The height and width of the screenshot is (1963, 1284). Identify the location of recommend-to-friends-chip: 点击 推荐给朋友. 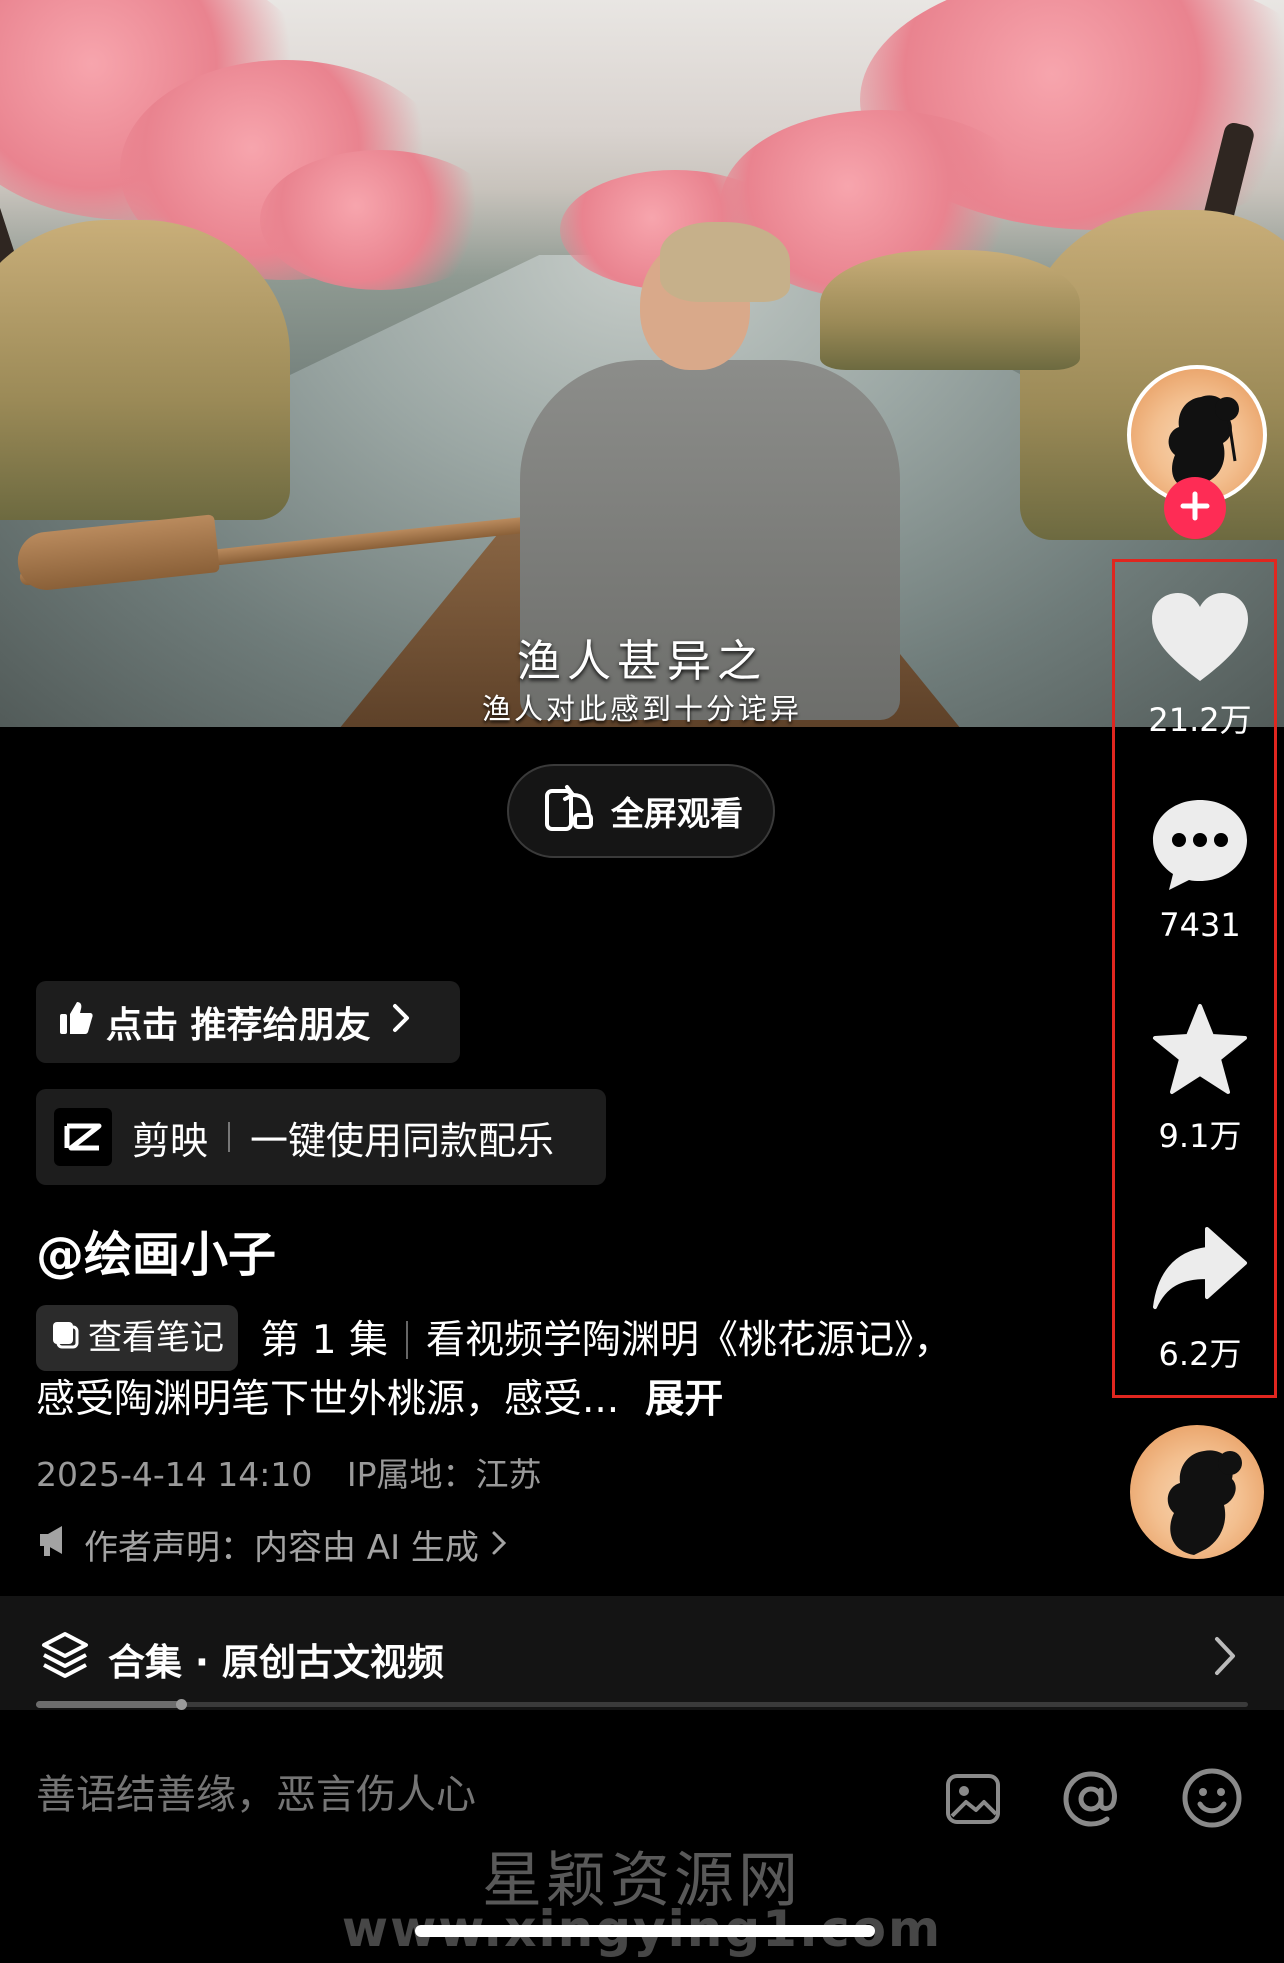
(248, 1022).